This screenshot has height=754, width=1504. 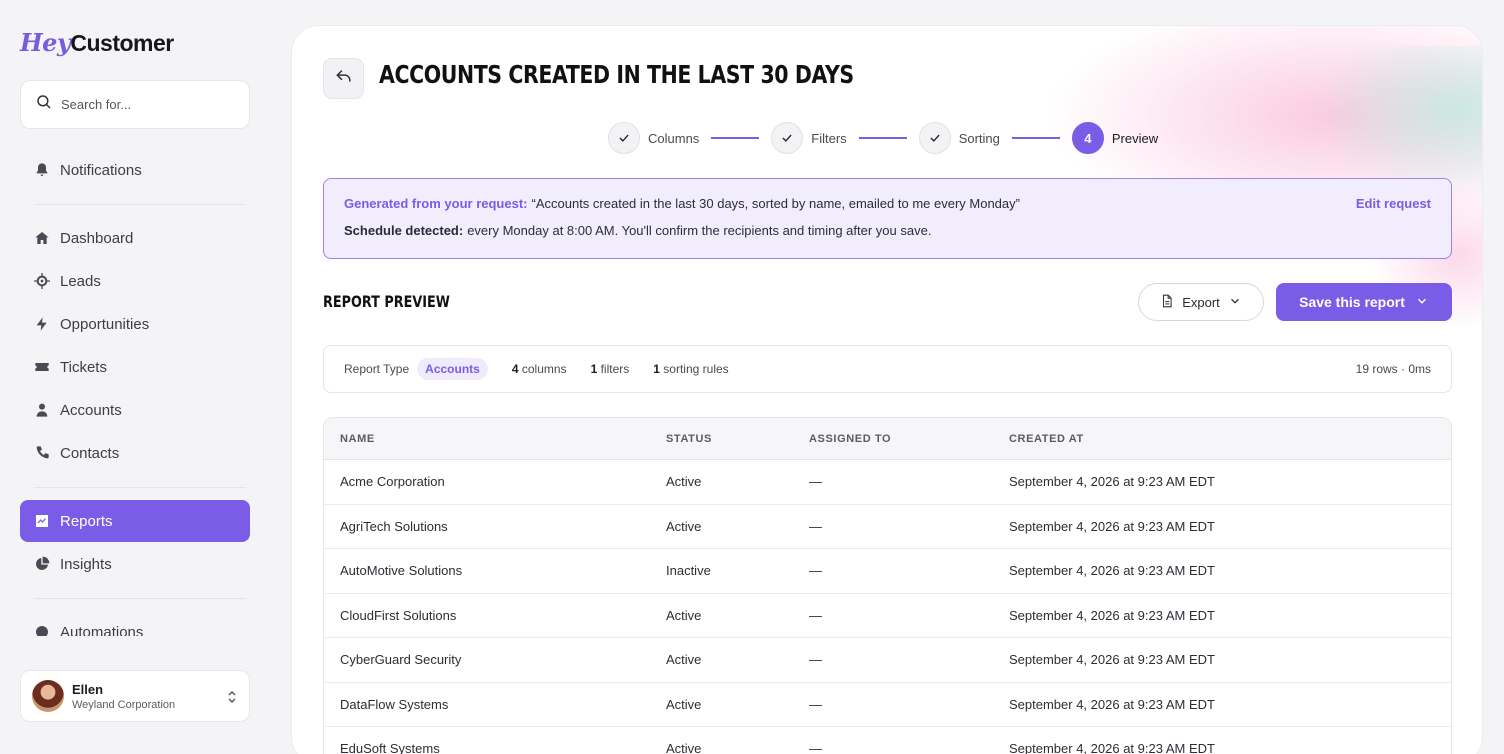 What do you see at coordinates (48, 696) in the screenshot?
I see `avatar` at bounding box center [48, 696].